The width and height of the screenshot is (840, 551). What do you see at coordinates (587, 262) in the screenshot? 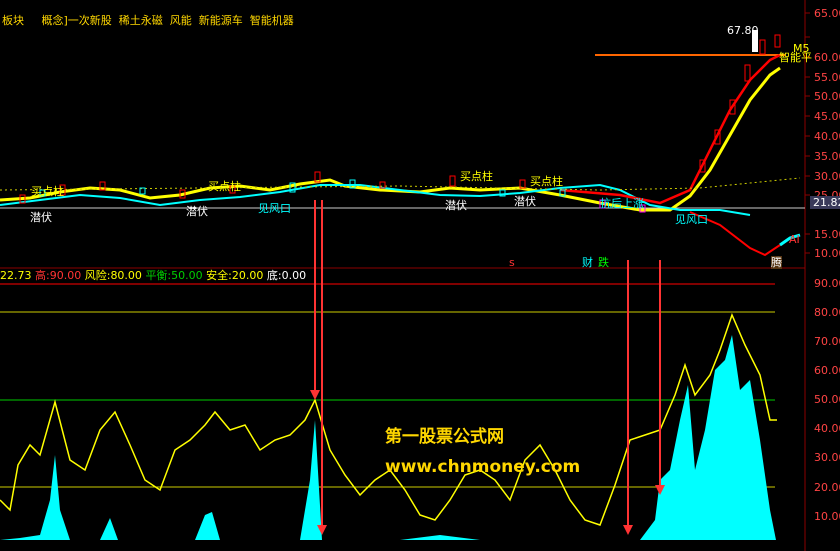
I see `caili-marker: 财` at bounding box center [587, 262].